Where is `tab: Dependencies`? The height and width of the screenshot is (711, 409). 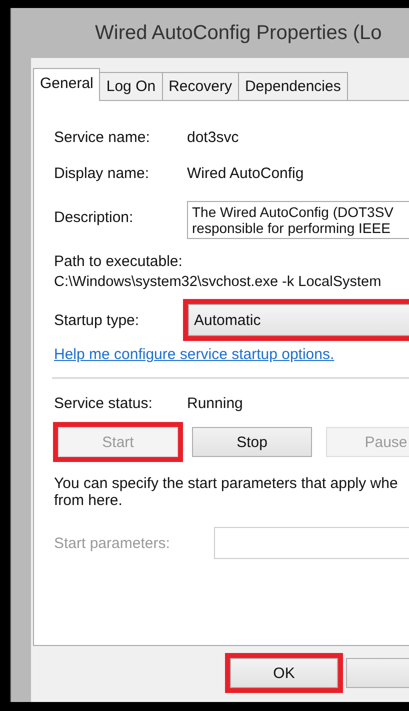
tab: Dependencies is located at coordinates (293, 86).